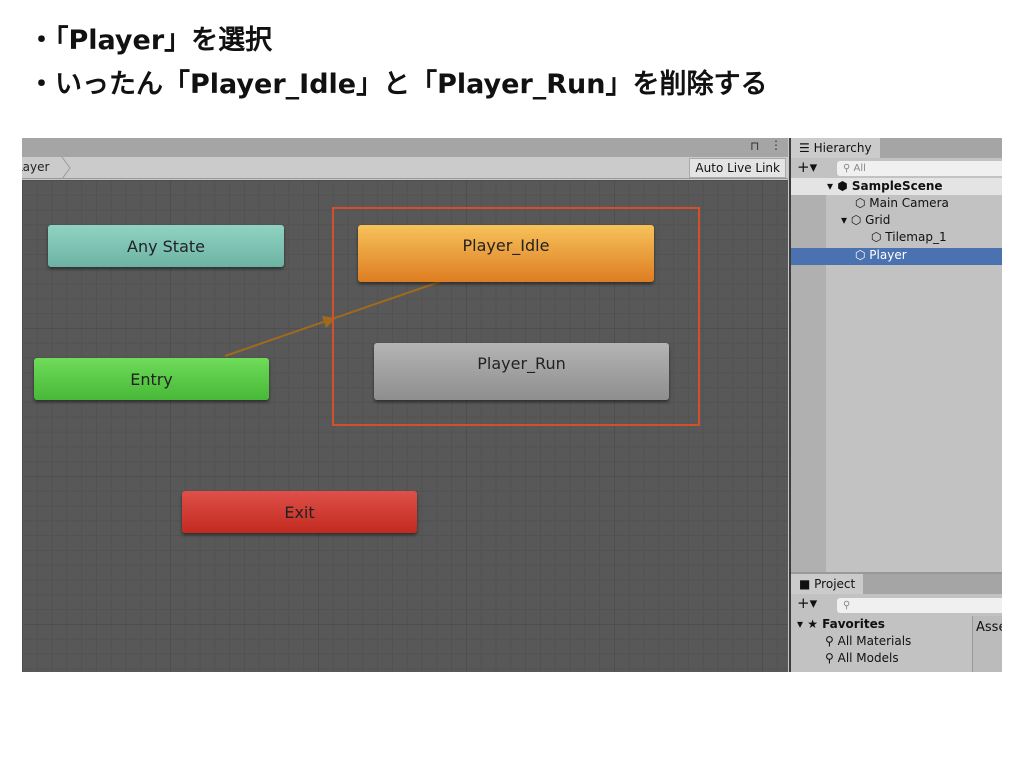 The height and width of the screenshot is (768, 1024). I want to click on hierarchy-item: ▾ ⬡ Grid, so click(865, 220).